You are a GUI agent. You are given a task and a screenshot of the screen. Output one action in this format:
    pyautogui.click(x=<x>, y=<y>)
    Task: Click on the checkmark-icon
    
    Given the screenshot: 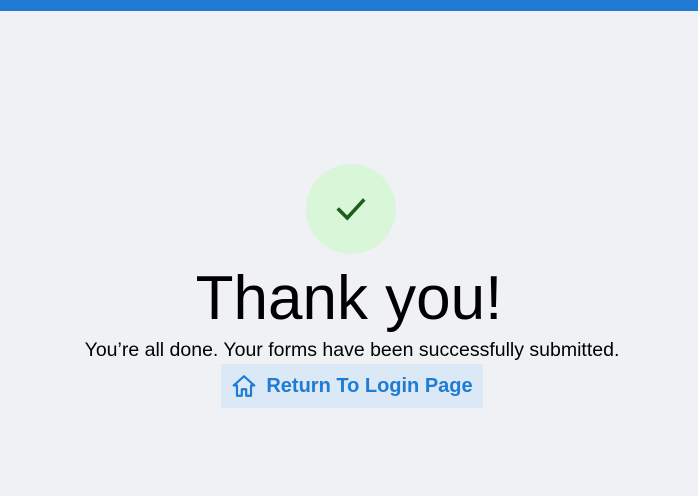 What is the action you would take?
    pyautogui.click(x=351, y=209)
    